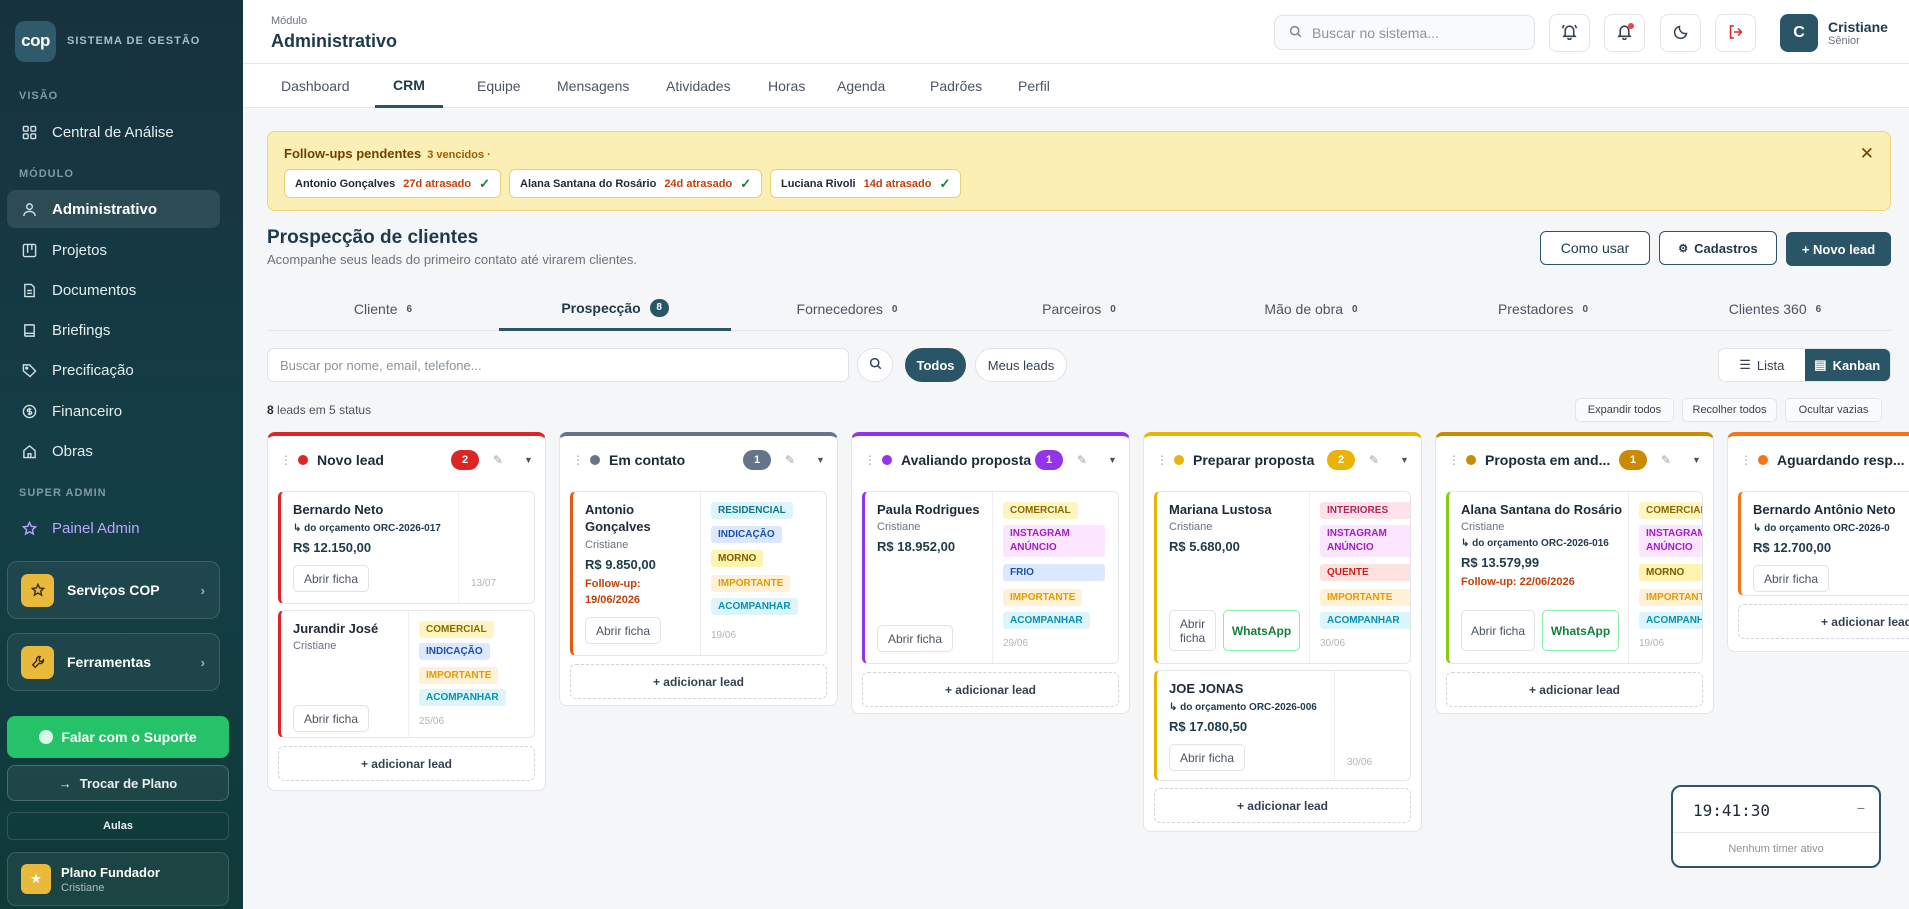  I want to click on ferramentas-button: Ferramentas ›, so click(113, 662).